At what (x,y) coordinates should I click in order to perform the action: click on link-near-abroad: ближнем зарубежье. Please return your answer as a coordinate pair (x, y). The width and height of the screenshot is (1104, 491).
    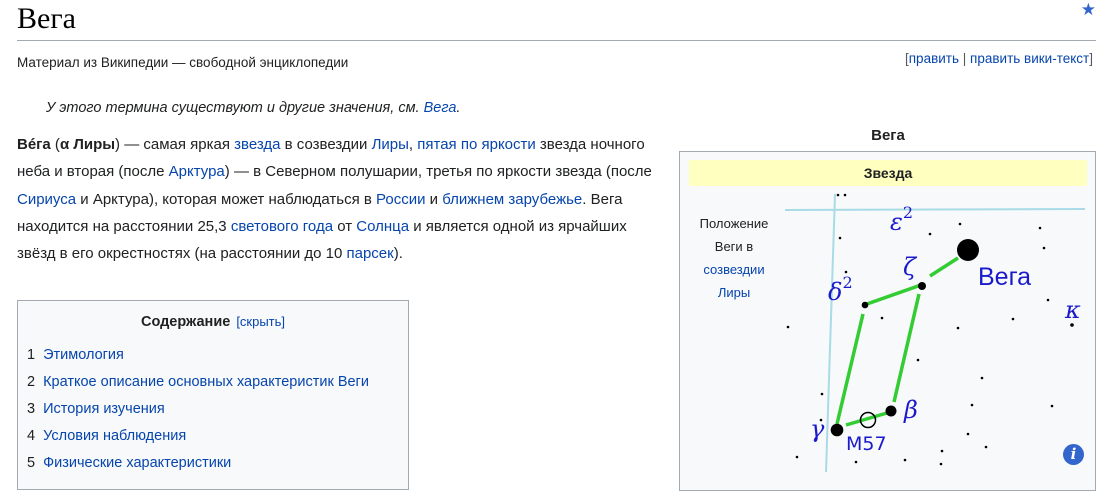
    Looking at the image, I should click on (512, 199).